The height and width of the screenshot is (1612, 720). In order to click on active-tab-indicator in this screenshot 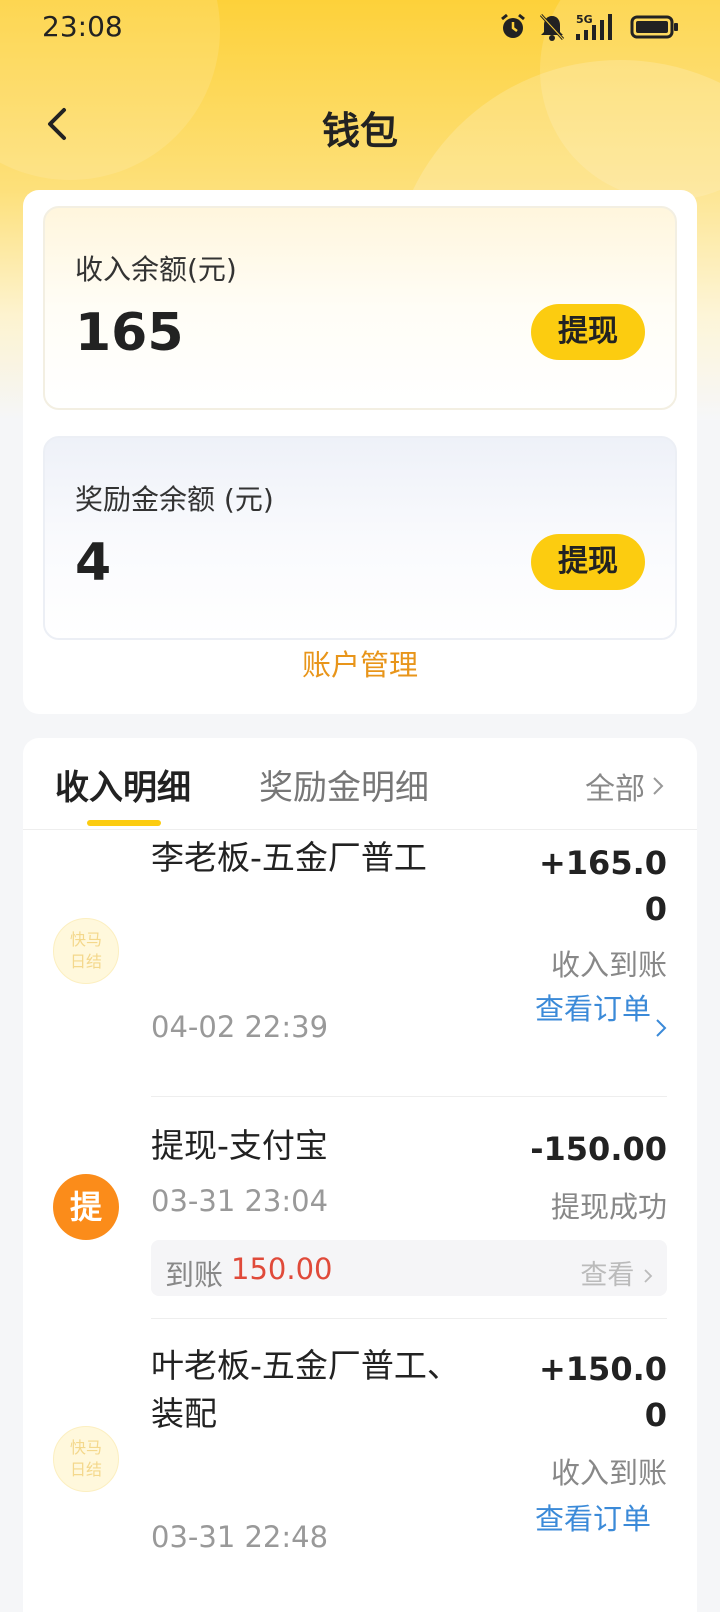, I will do `click(124, 823)`.